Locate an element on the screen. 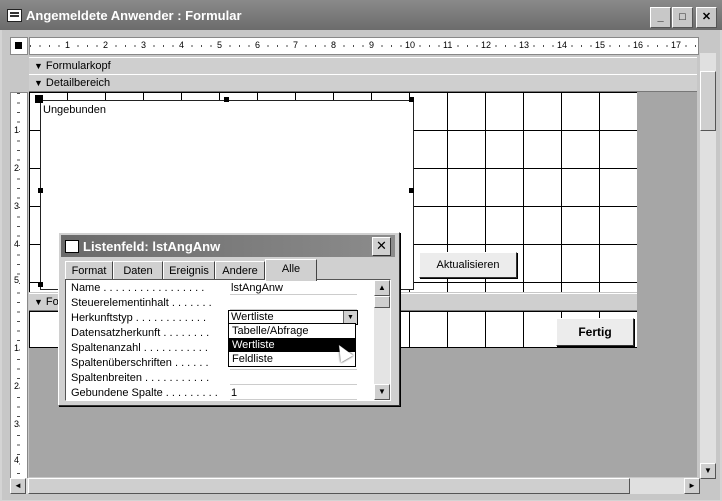 This screenshot has height=501, width=722. done-button: Fertig is located at coordinates (595, 332).